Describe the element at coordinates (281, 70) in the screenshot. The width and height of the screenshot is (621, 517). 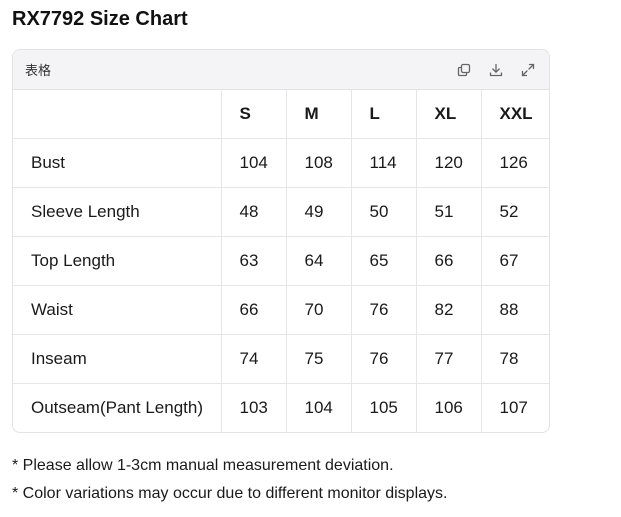
I see `table-card-header: 表格` at that location.